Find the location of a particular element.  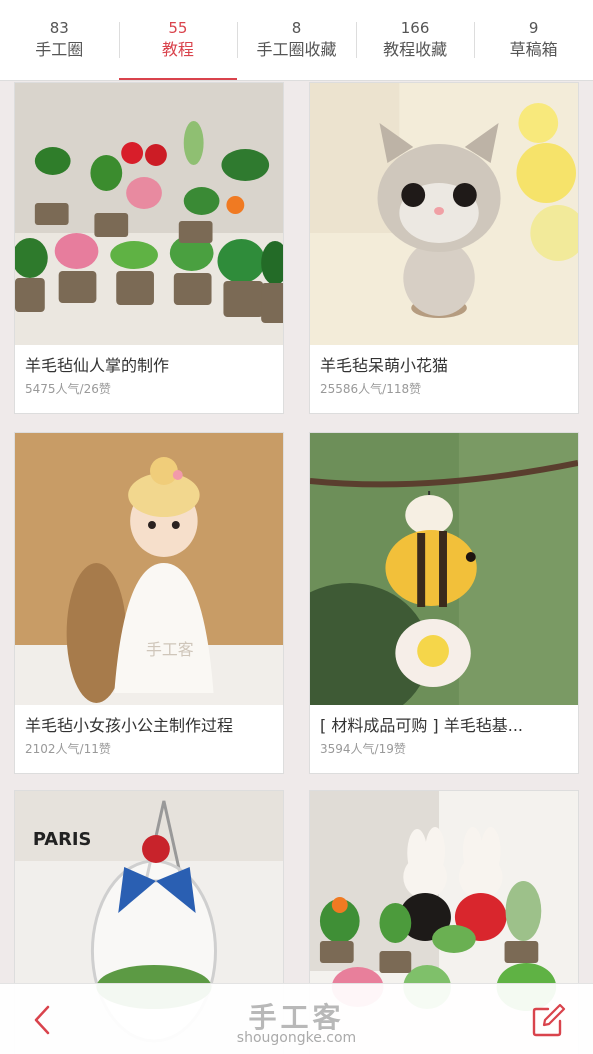

tab-count: 9 is located at coordinates (533, 28).